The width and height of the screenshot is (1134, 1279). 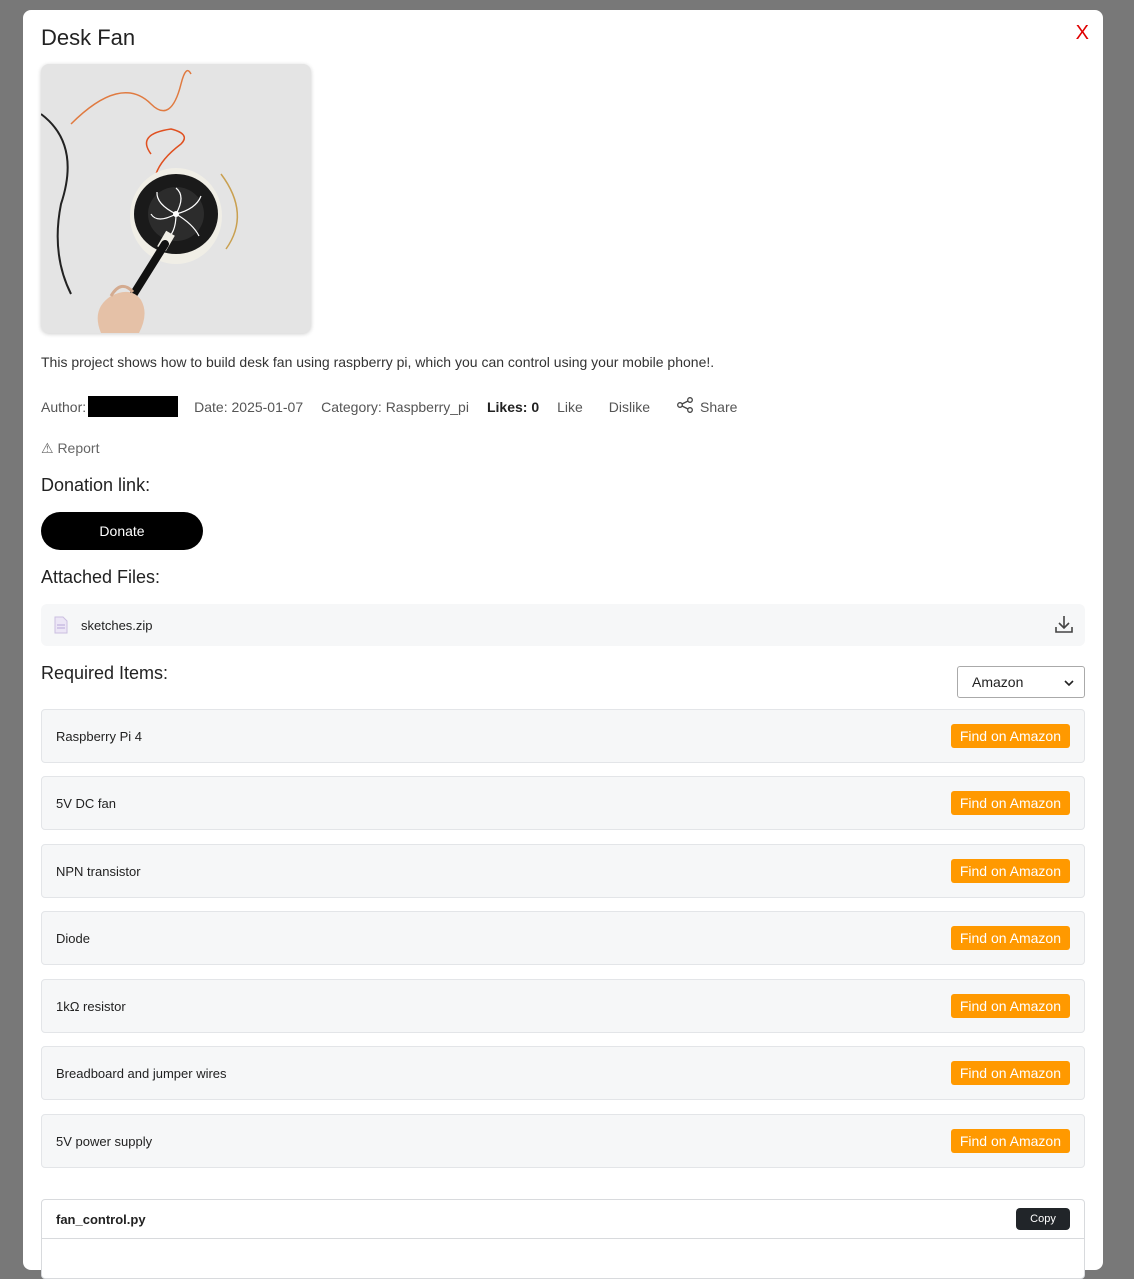 What do you see at coordinates (719, 406) in the screenshot?
I see `share-label: Share` at bounding box center [719, 406].